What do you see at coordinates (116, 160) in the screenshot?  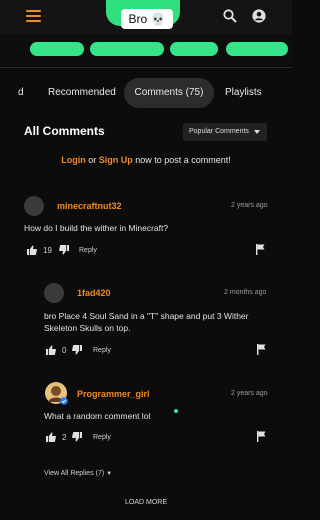 I see `signup-link: Sign Up` at bounding box center [116, 160].